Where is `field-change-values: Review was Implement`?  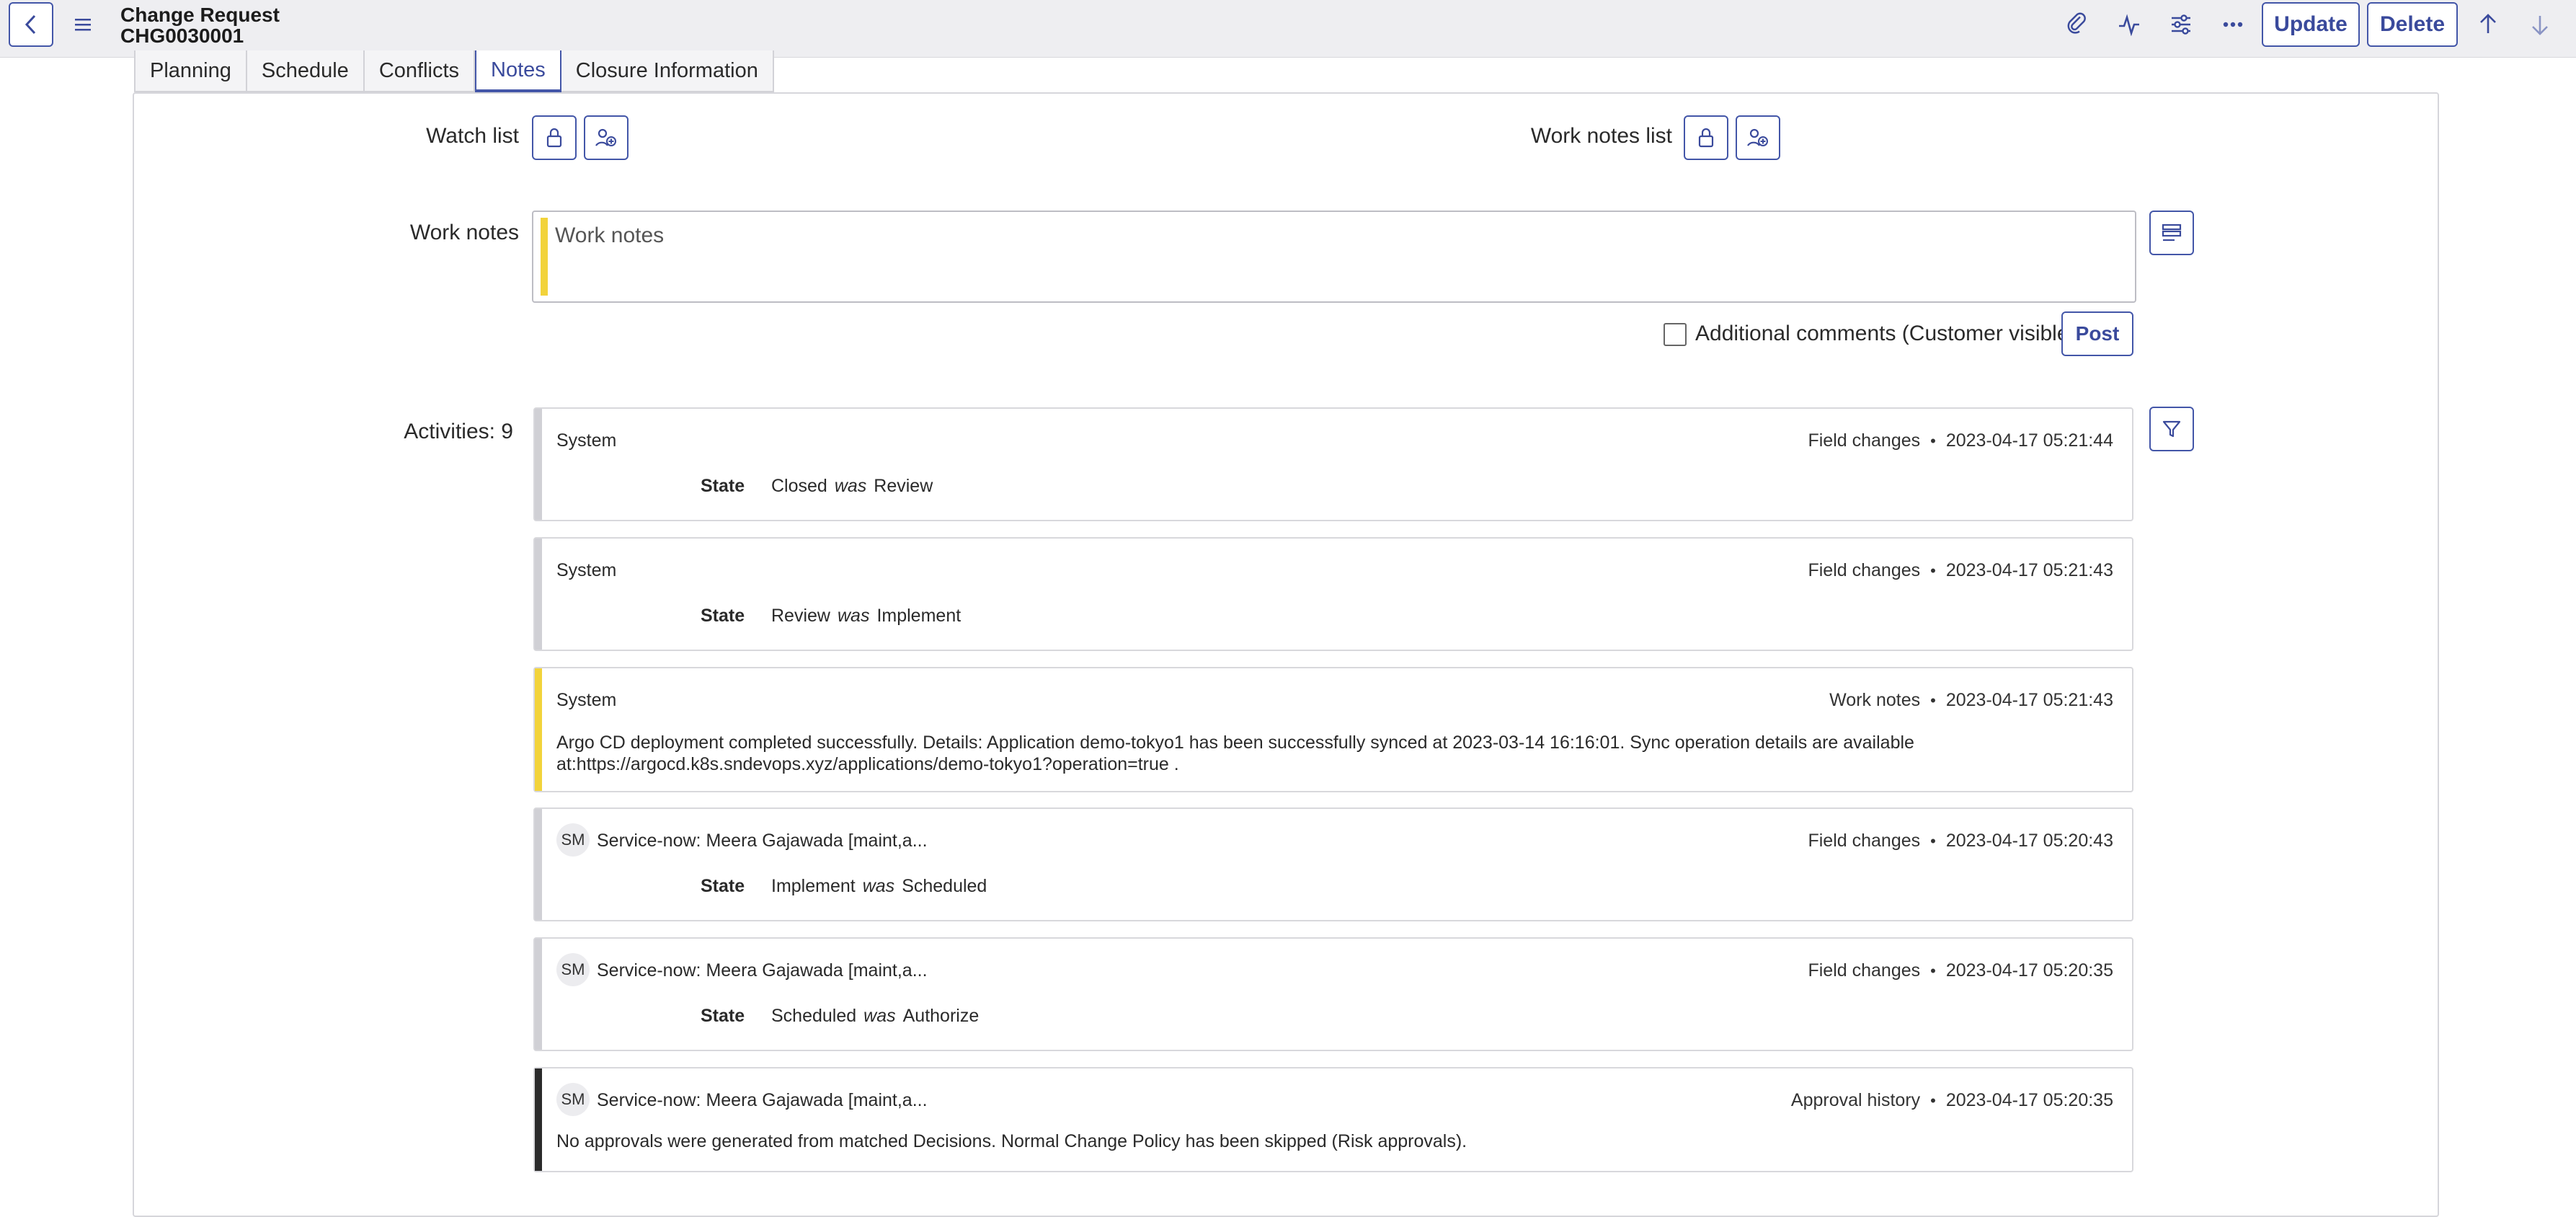
field-change-values: Review was Implement is located at coordinates (866, 617).